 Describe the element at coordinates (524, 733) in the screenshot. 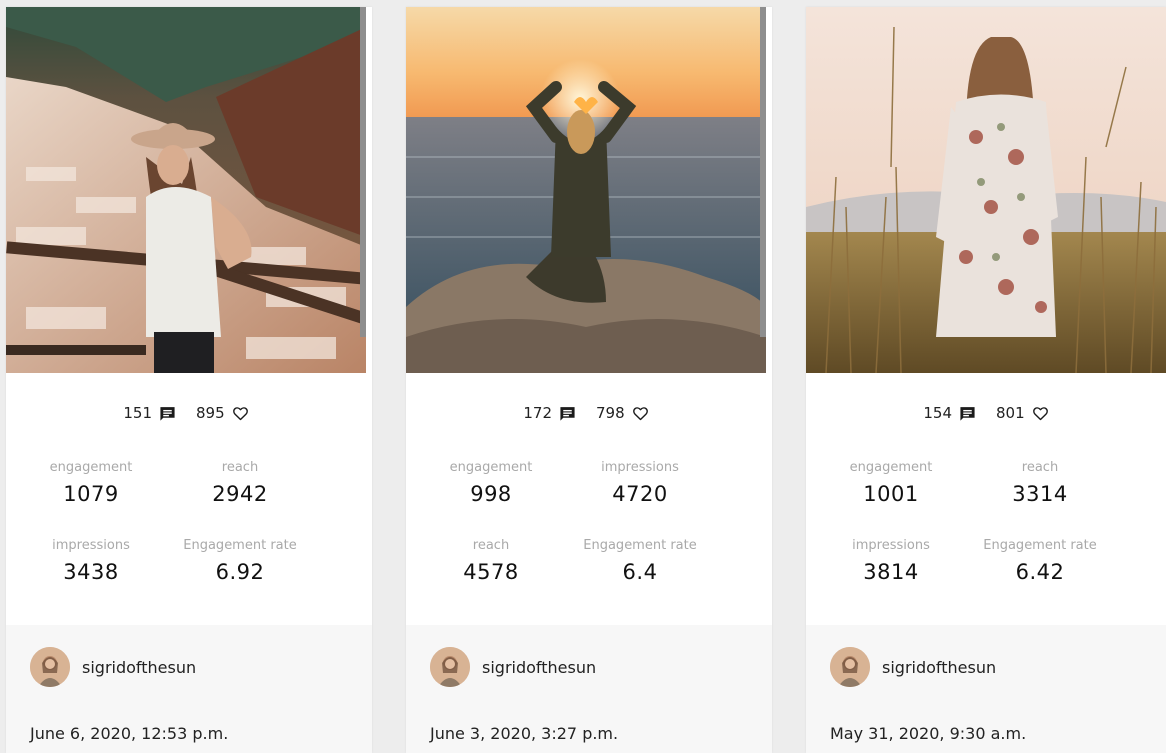

I see `post-date: June 3, 2020, 3:27 p.m.` at that location.